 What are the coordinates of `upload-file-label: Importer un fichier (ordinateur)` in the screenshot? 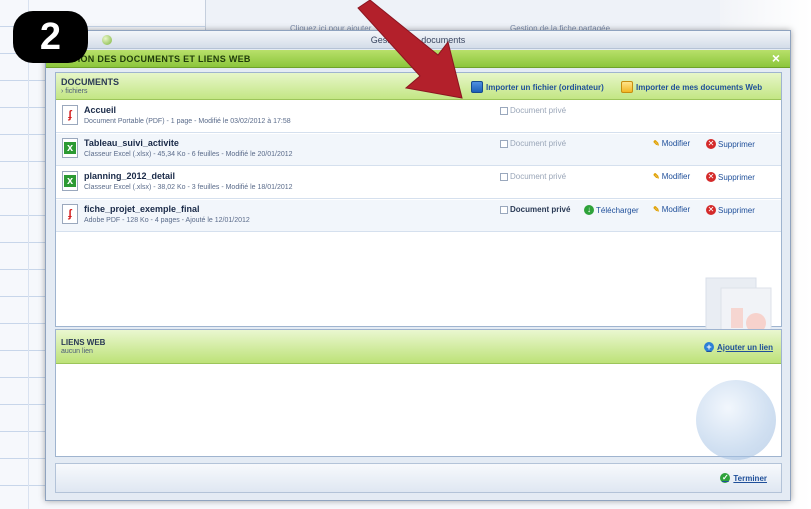 It's located at (545, 87).